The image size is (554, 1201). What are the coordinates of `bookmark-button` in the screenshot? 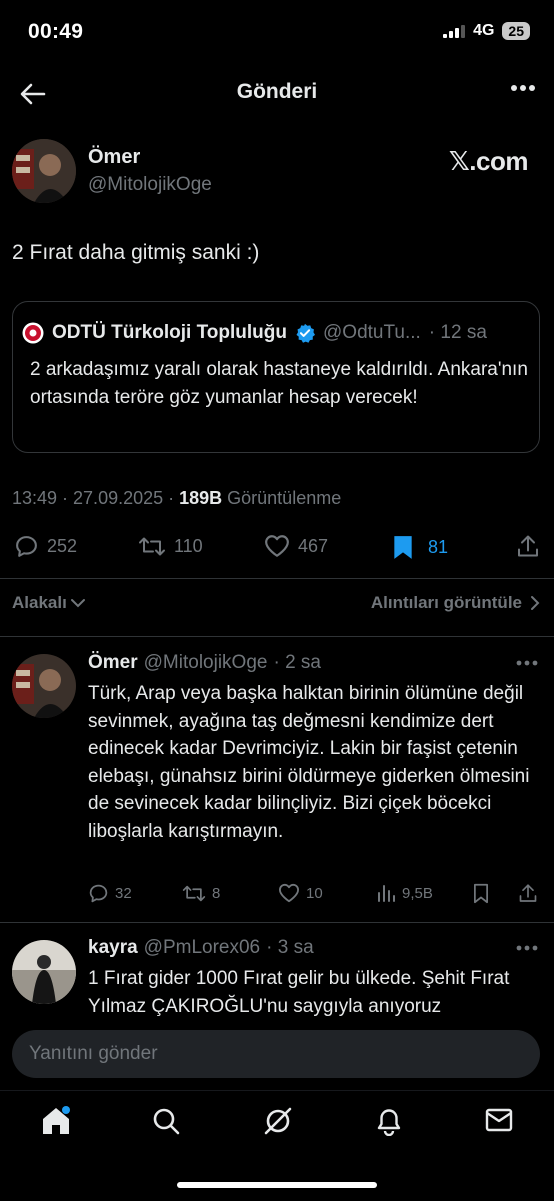 It's located at (481, 893).